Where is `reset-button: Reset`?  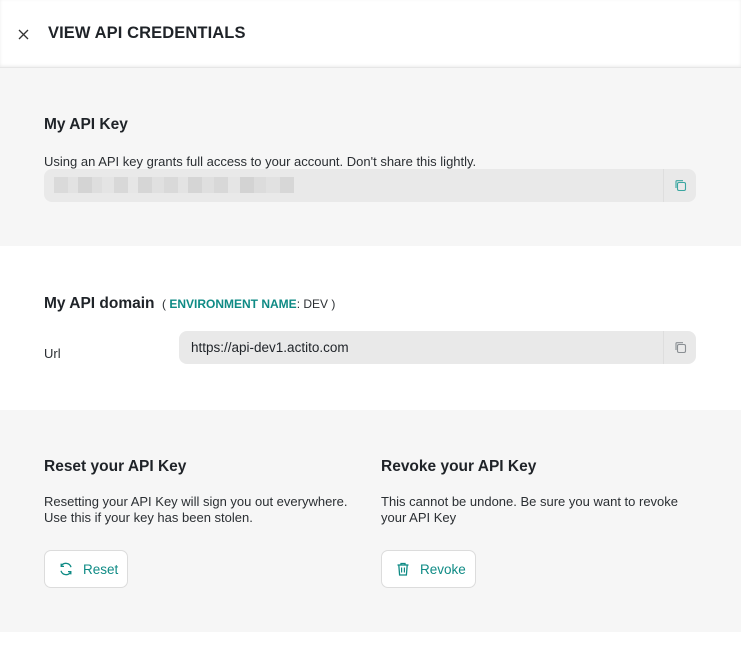
reset-button: Reset is located at coordinates (86, 569).